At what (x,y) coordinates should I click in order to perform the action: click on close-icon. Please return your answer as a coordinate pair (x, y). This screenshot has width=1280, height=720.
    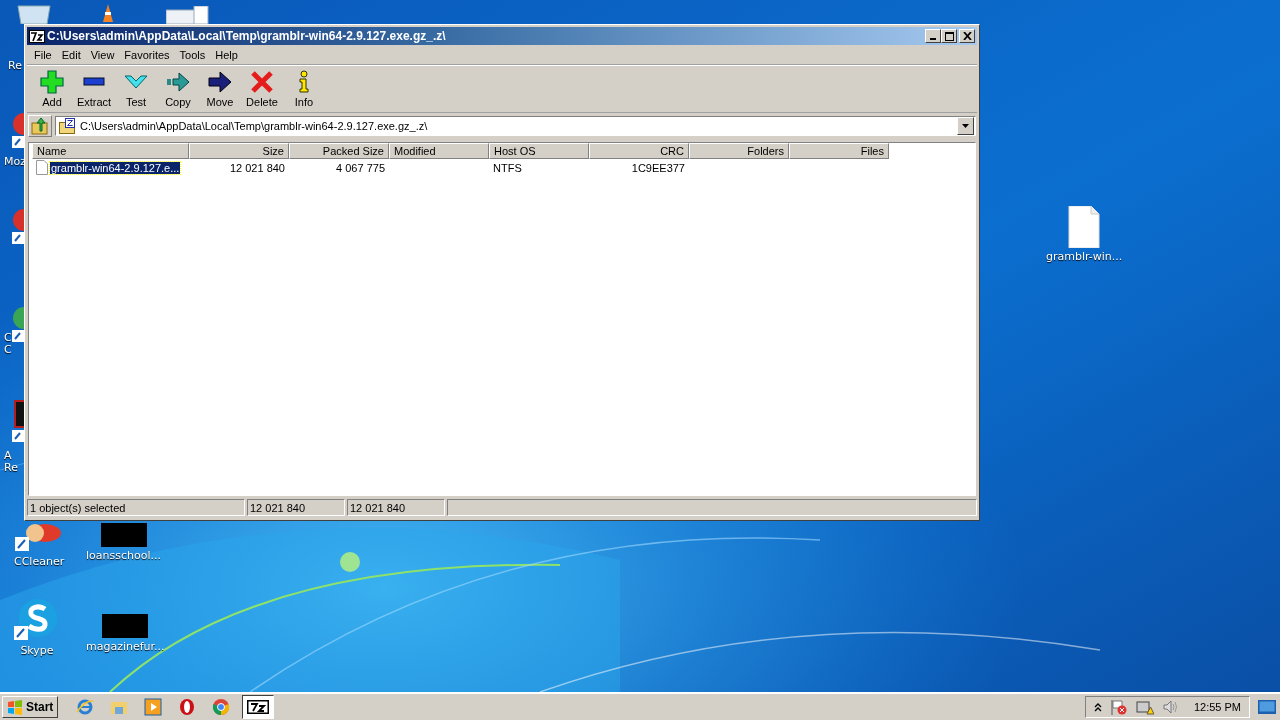
    Looking at the image, I should click on (967, 36).